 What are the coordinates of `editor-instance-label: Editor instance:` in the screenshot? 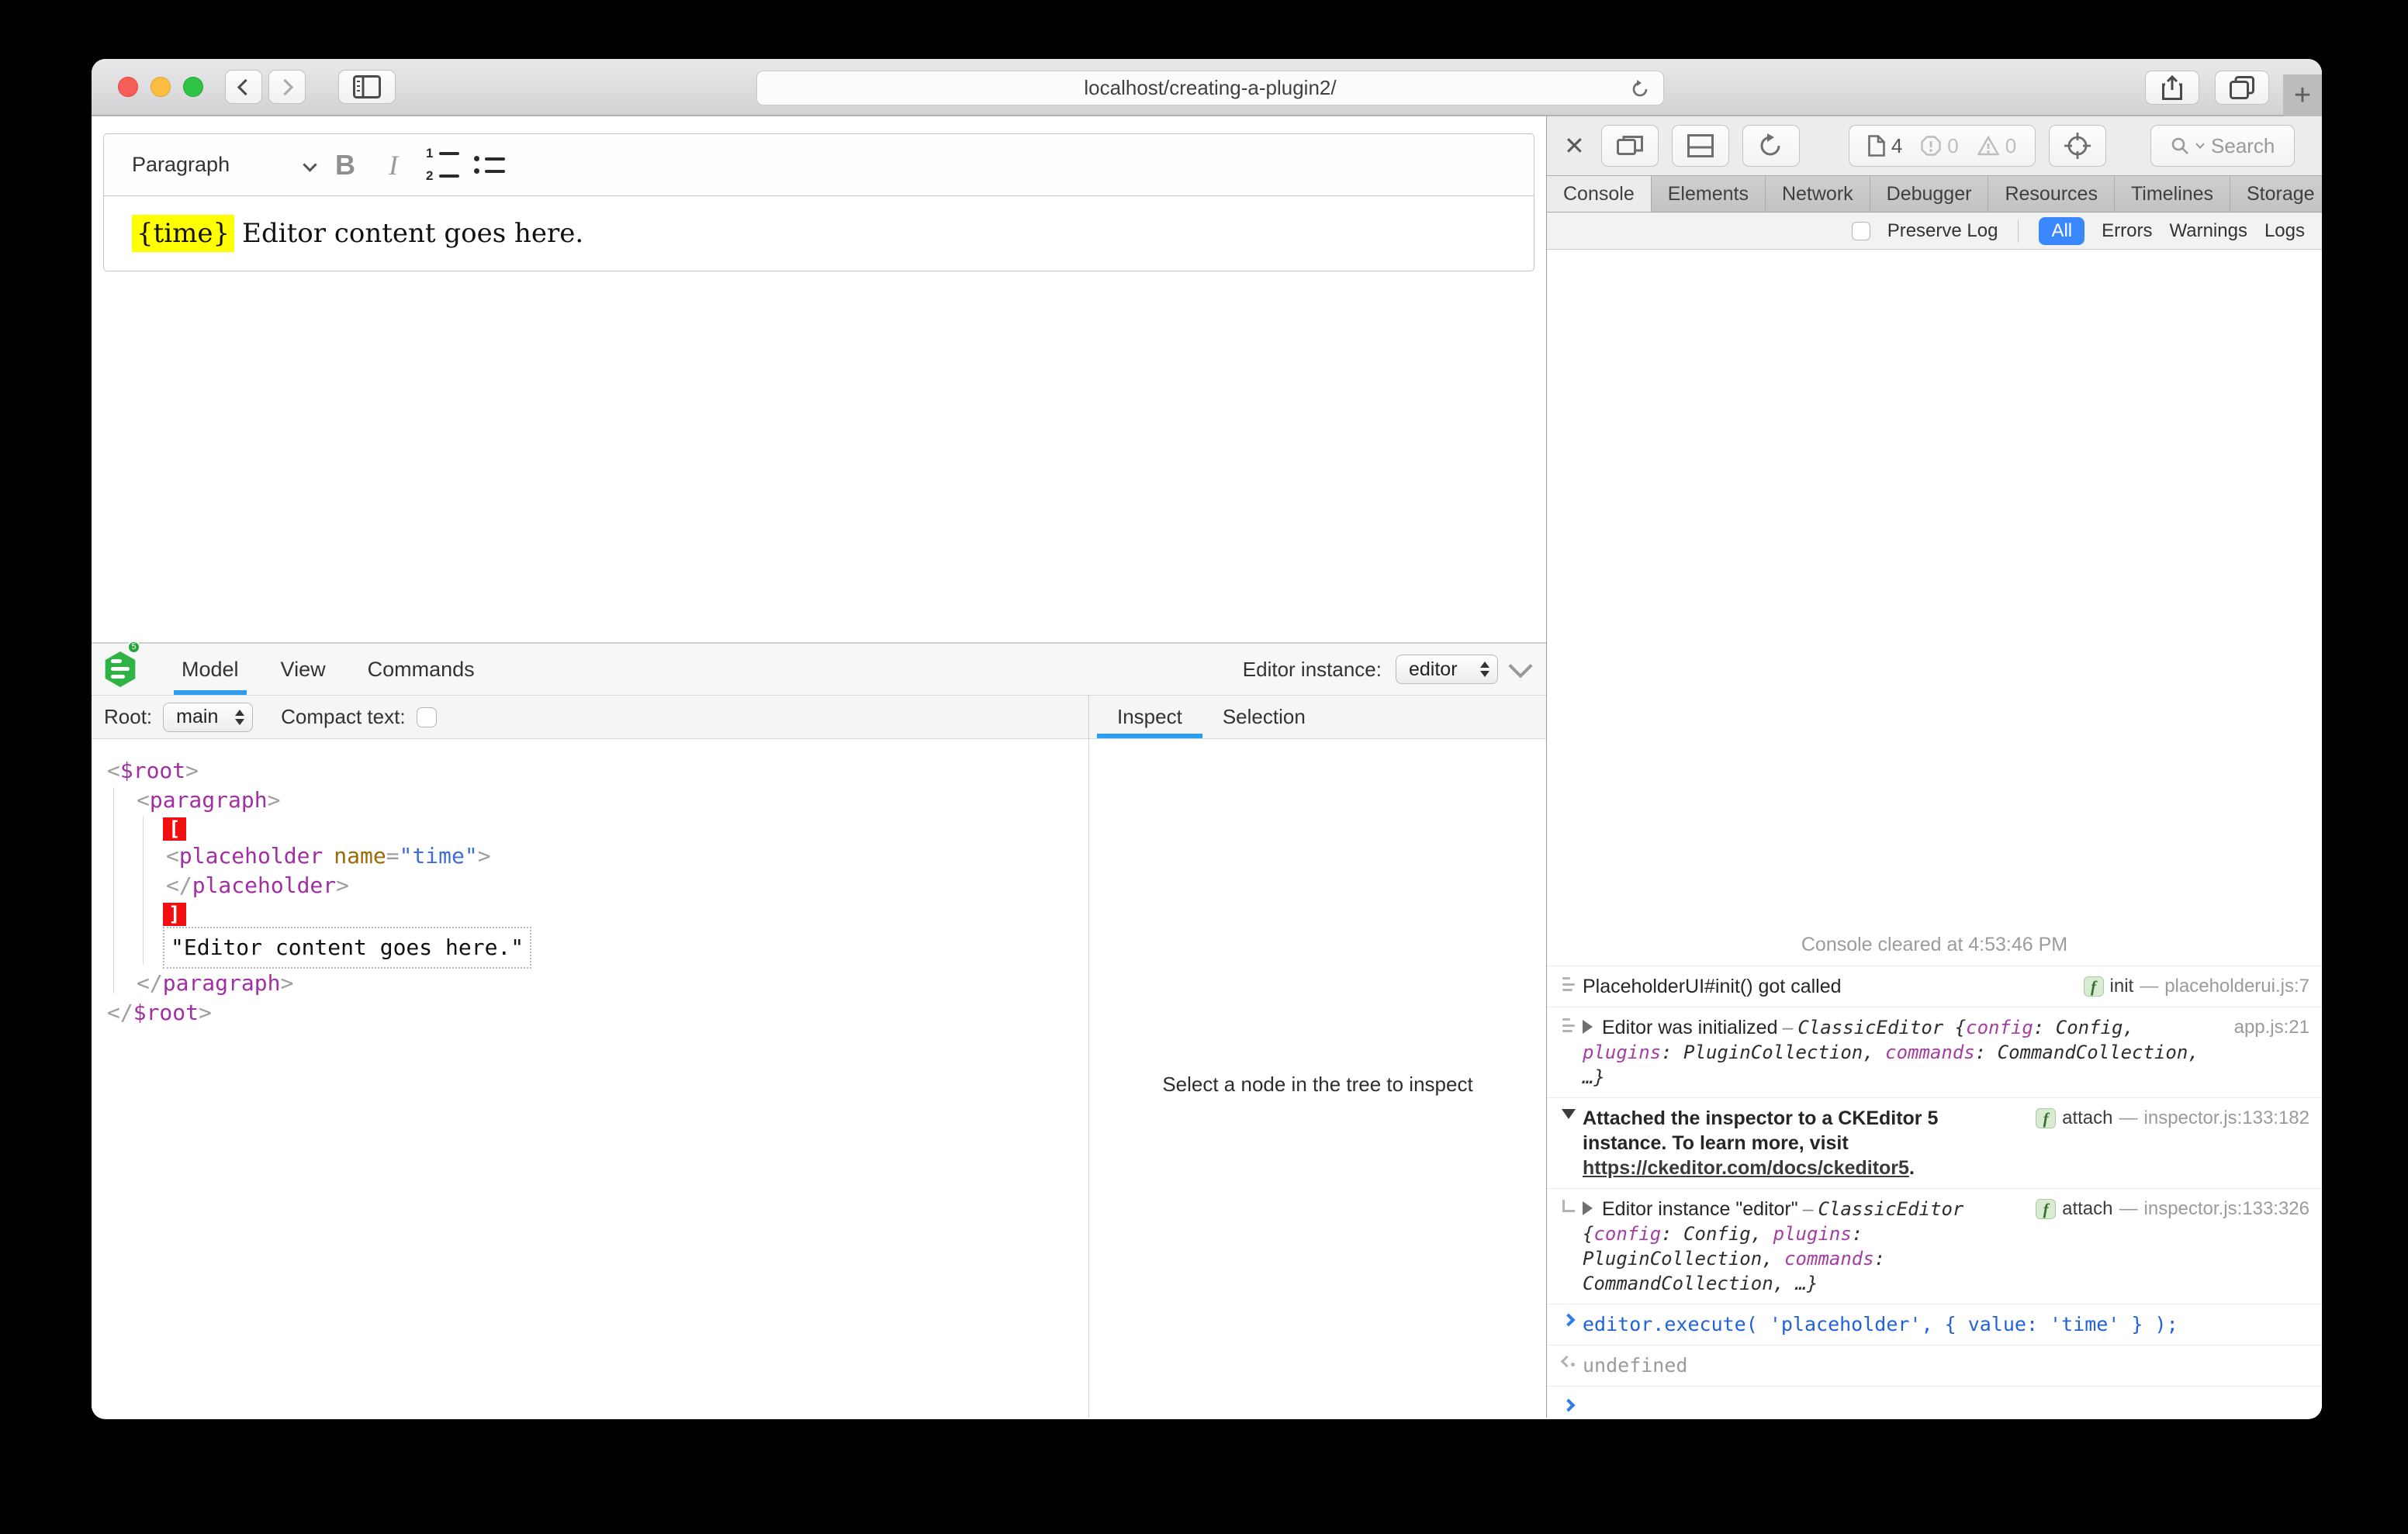 It's located at (1312, 669).